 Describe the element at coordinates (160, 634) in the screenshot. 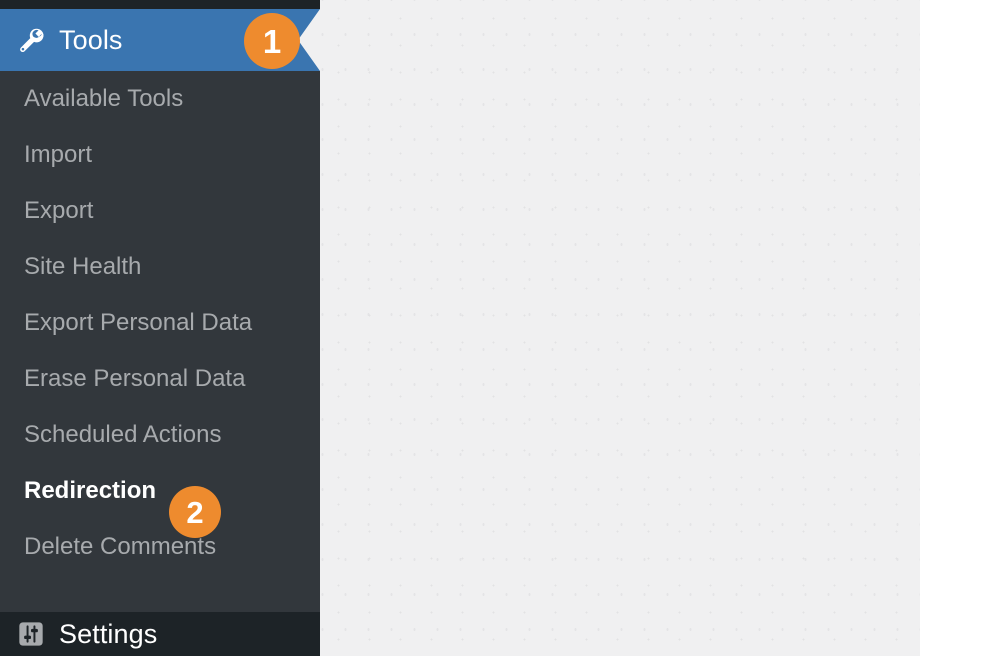

I see `sidebar-menu-settings: Settings` at that location.